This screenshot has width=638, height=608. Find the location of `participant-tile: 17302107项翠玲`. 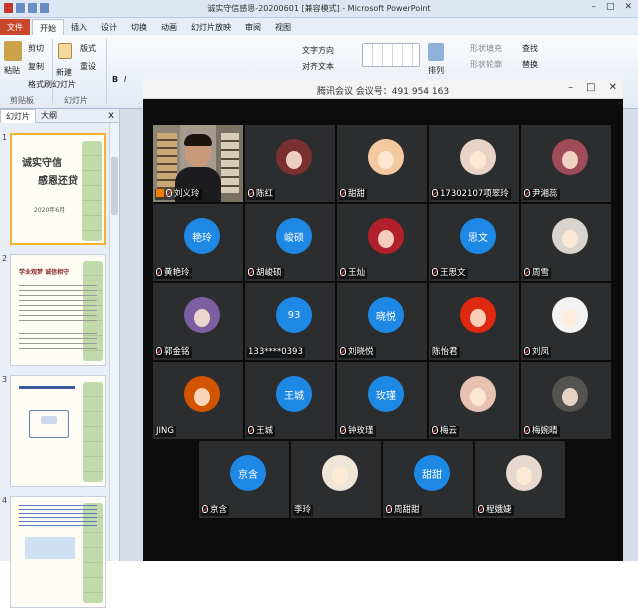

participant-tile: 17302107项翠玲 is located at coordinates (474, 163).